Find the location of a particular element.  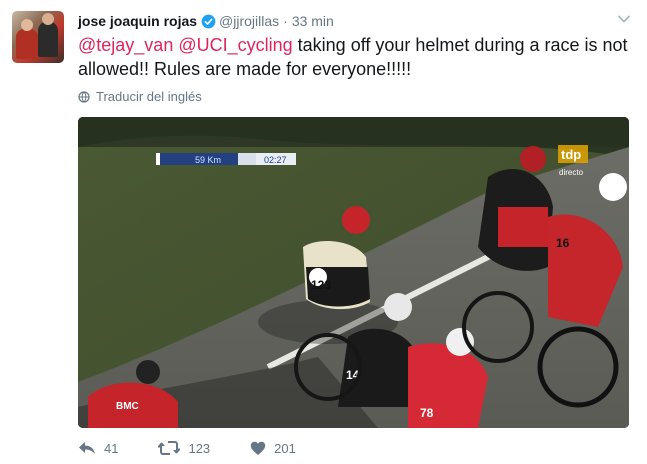

live-label: directo is located at coordinates (571, 172).